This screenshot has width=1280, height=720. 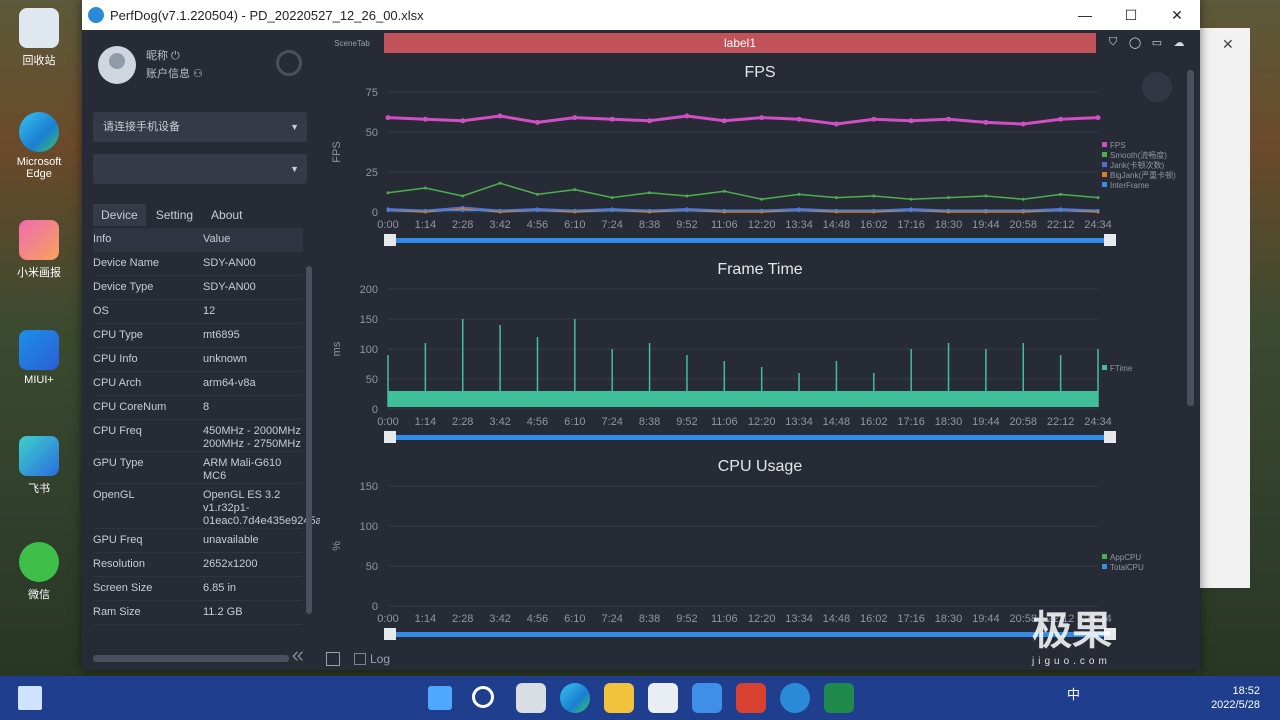 What do you see at coordinates (1157, 43) in the screenshot?
I see `folder-icon: ▭` at bounding box center [1157, 43].